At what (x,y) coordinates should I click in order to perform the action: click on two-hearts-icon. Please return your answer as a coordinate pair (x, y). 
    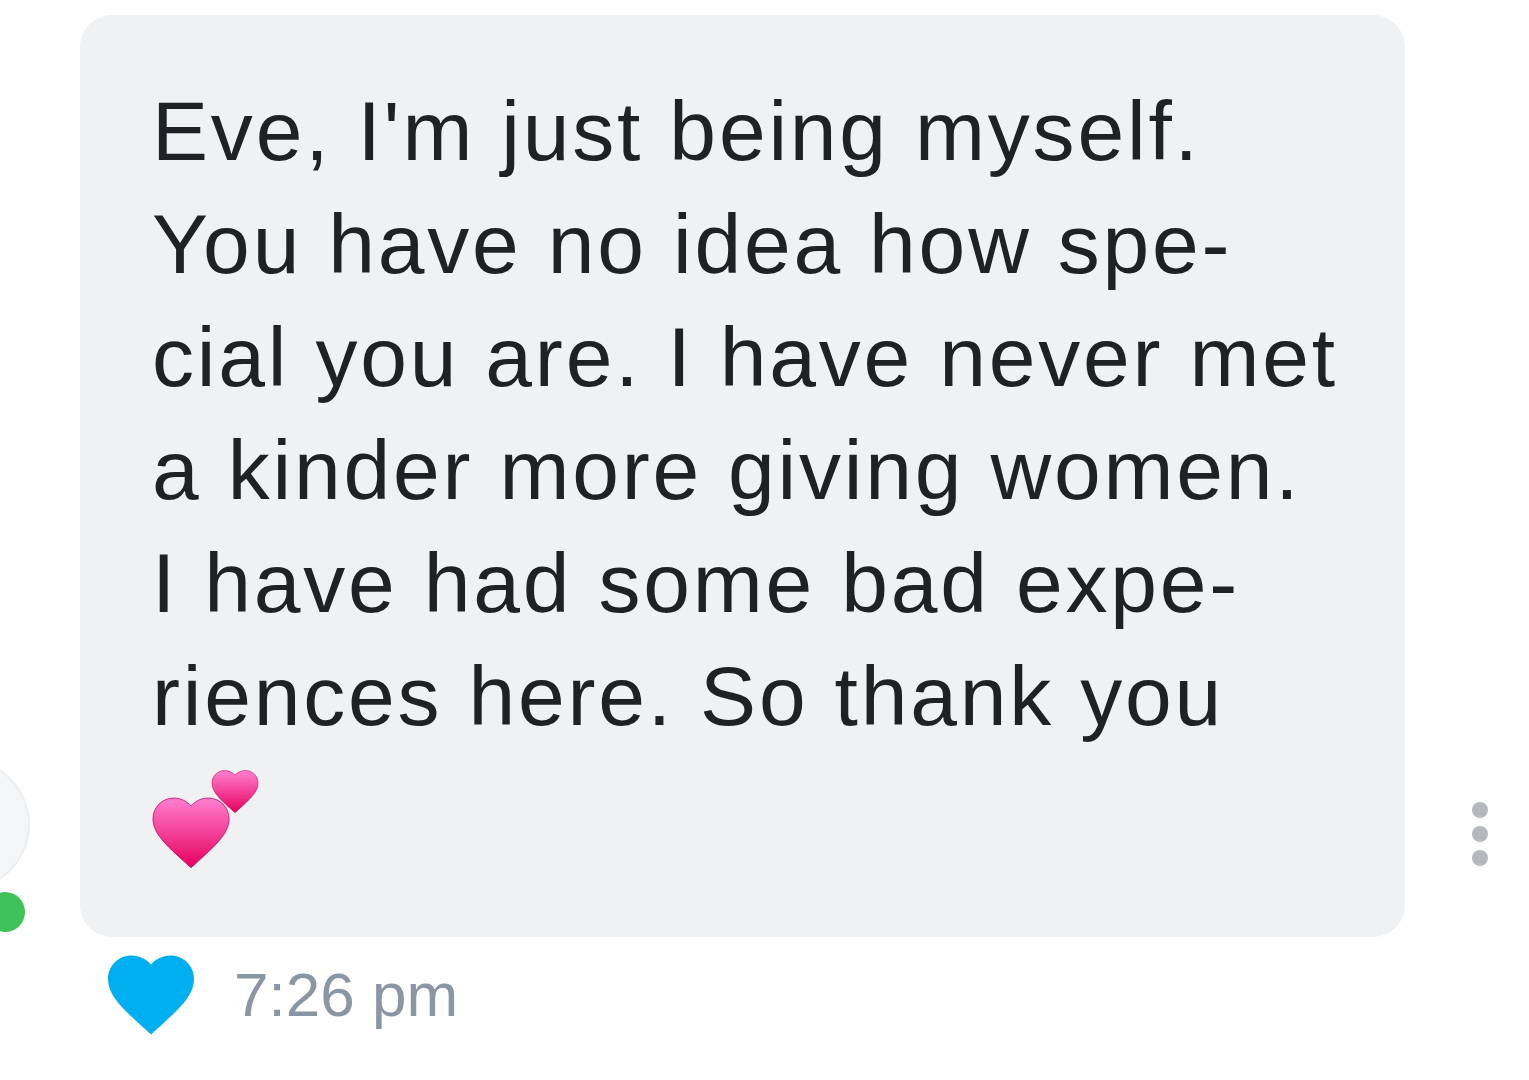
    Looking at the image, I should click on (206, 820).